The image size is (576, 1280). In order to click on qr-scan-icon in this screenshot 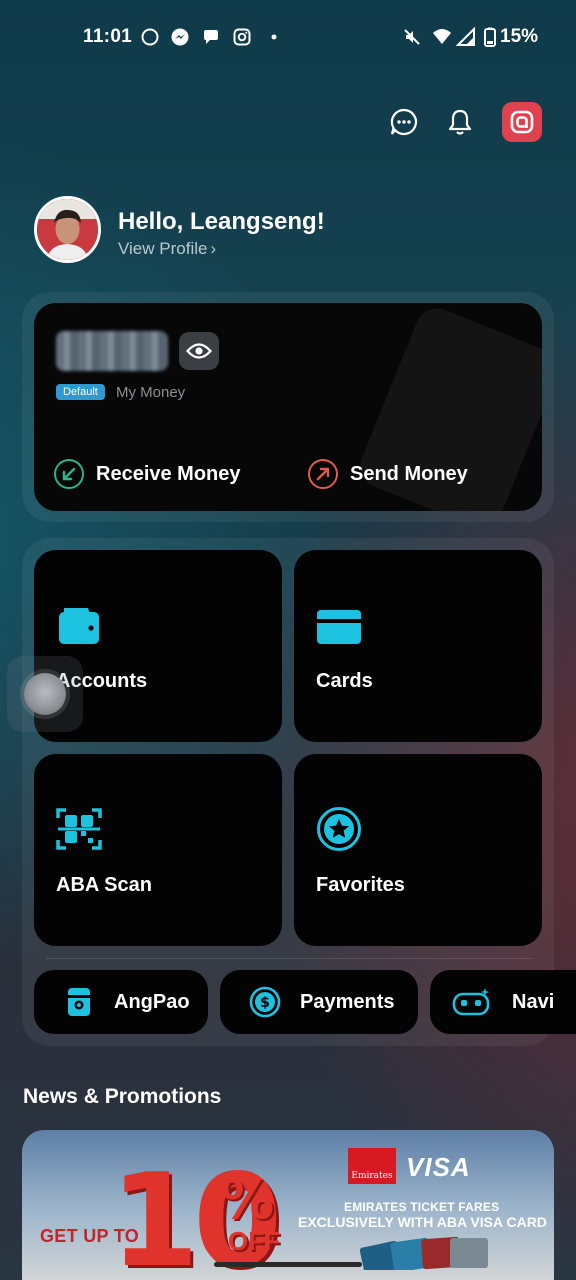, I will do `click(79, 829)`.